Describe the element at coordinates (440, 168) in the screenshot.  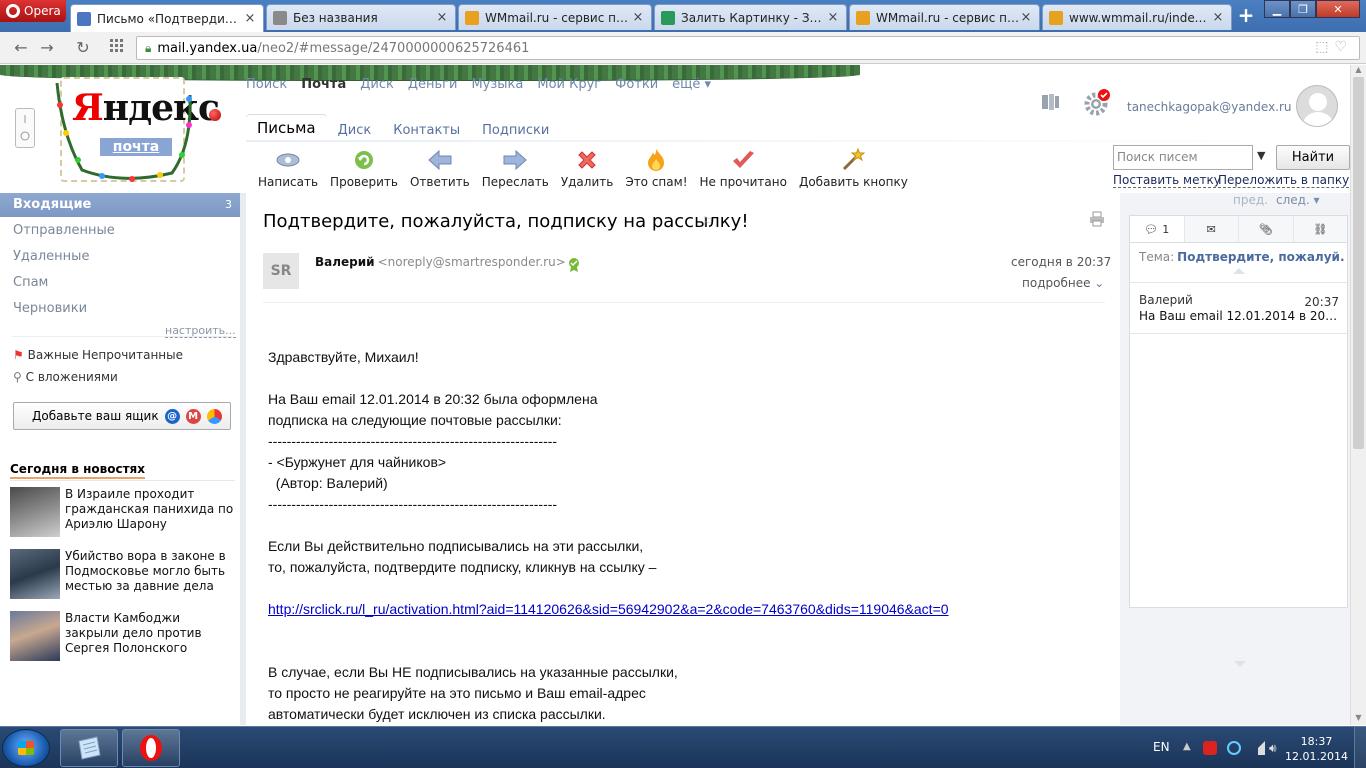
I see `reply-button: Ответить` at that location.